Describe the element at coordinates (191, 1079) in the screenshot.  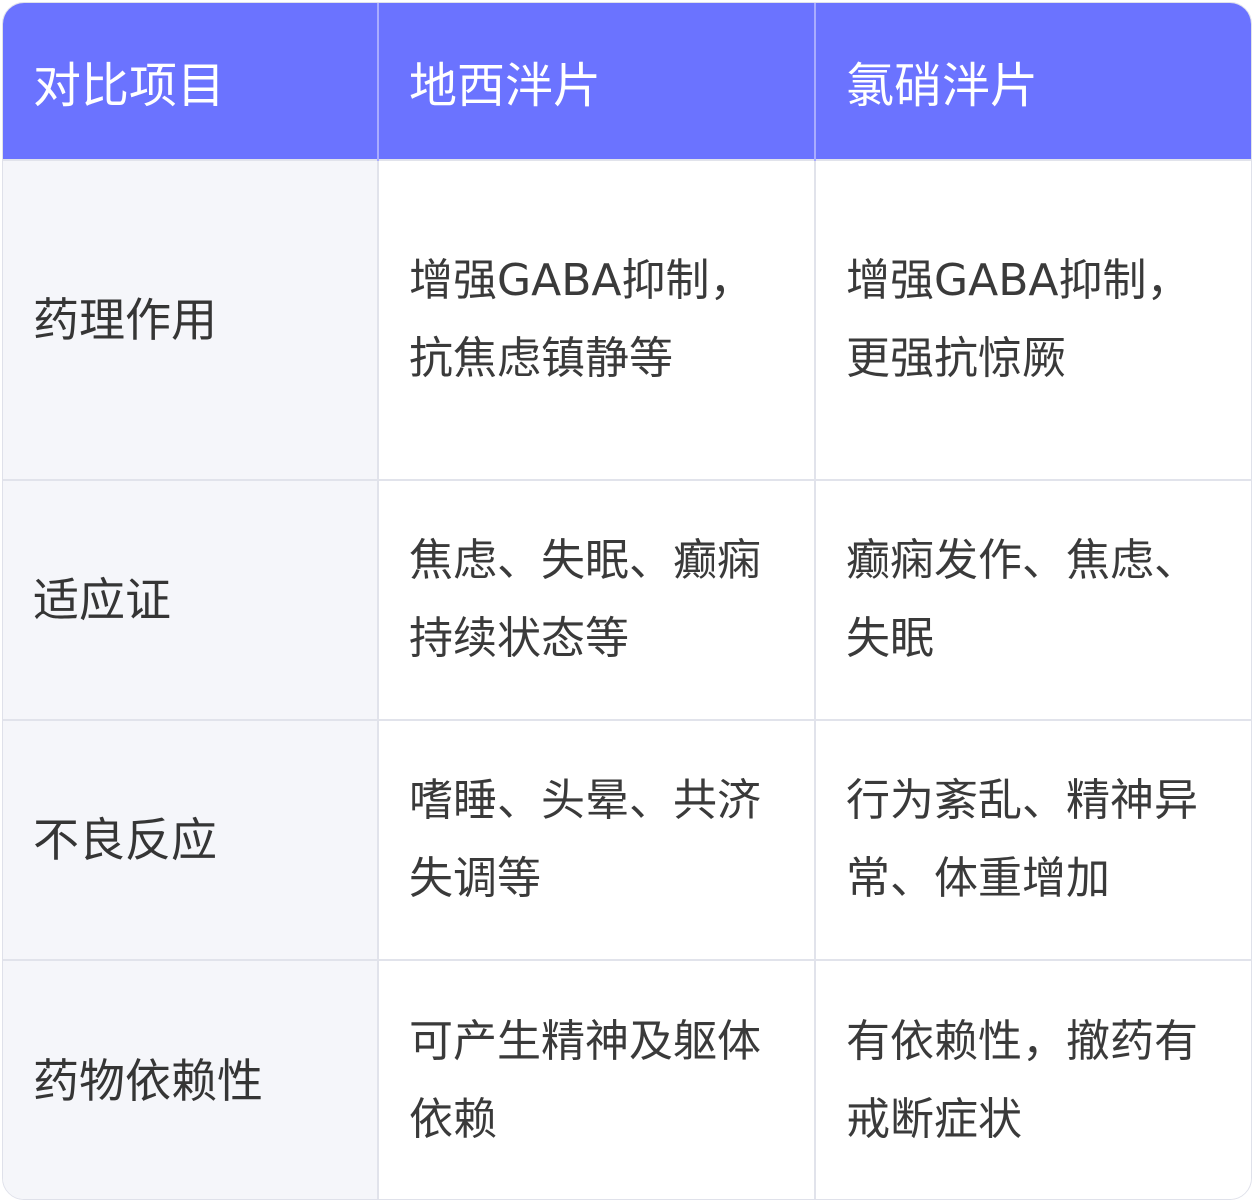
I see `row-label-dependence: 药物依赖性` at that location.